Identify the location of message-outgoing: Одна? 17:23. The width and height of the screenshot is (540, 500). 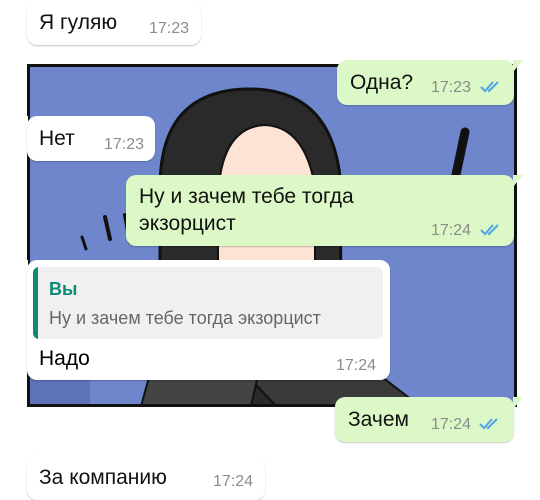
(430, 82).